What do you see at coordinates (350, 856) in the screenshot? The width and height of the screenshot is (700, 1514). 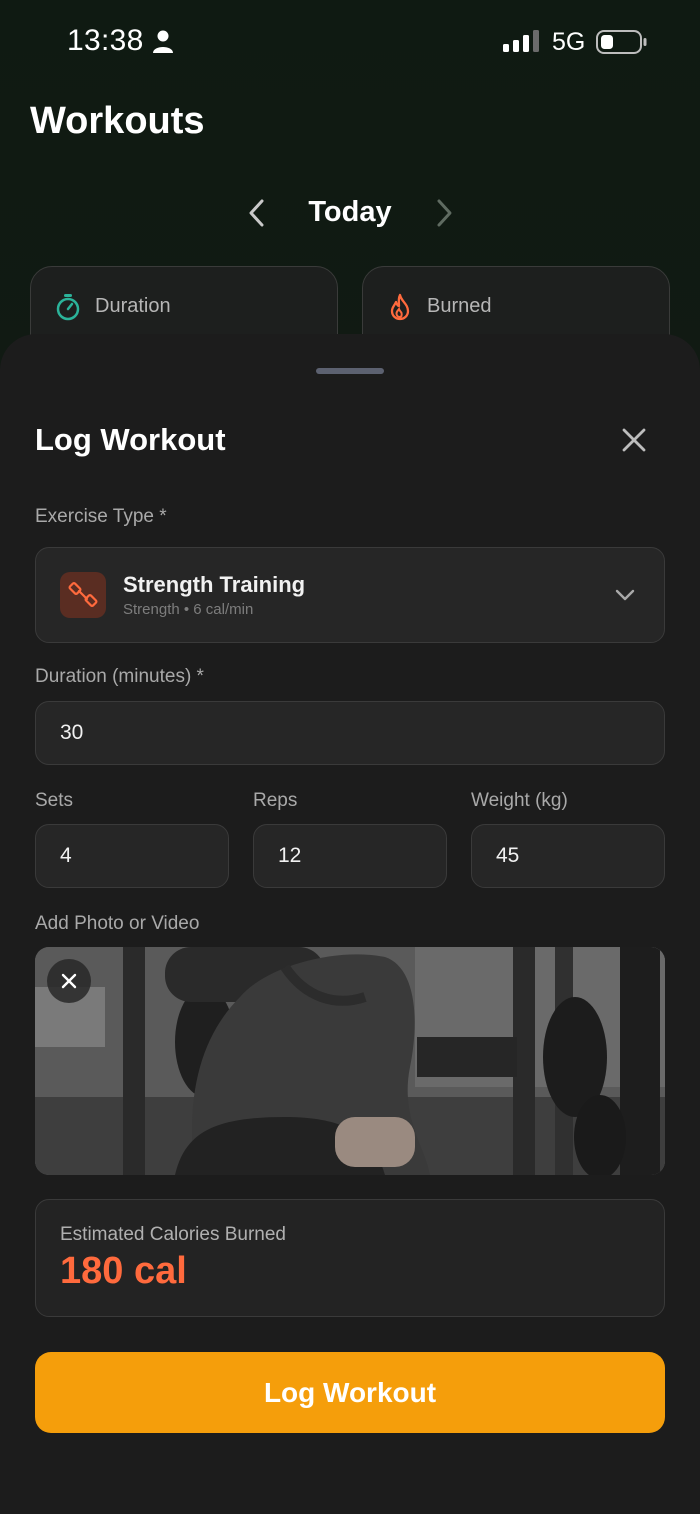 I see `reps-input: 12` at bounding box center [350, 856].